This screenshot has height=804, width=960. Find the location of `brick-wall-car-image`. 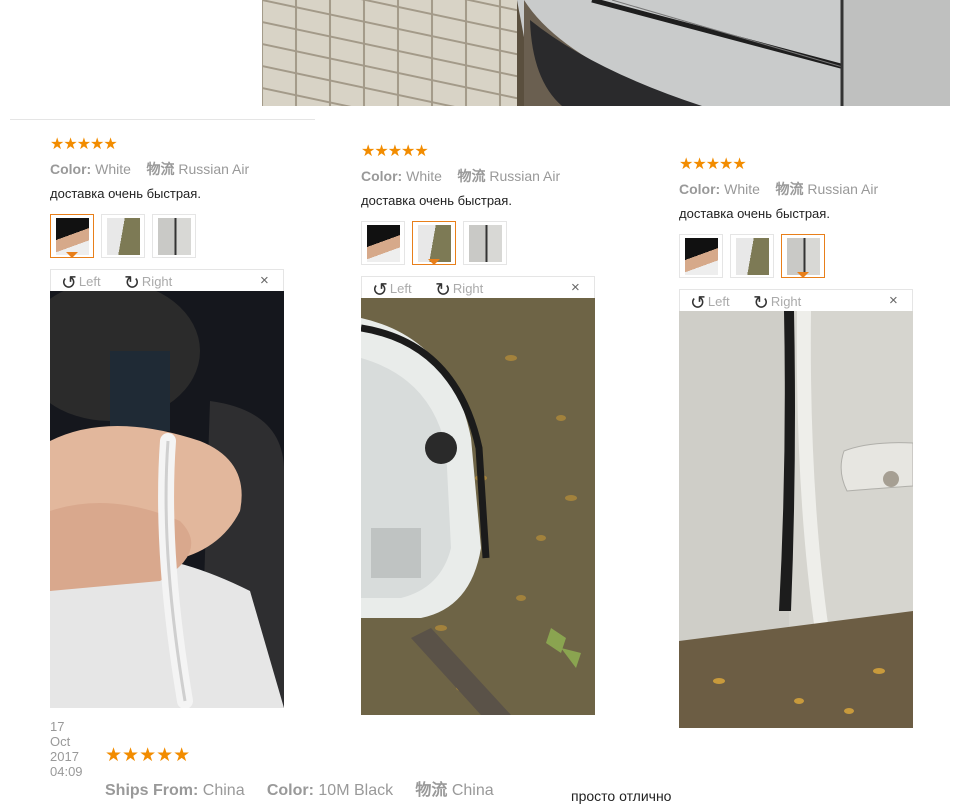

brick-wall-car-image is located at coordinates (606, 53).